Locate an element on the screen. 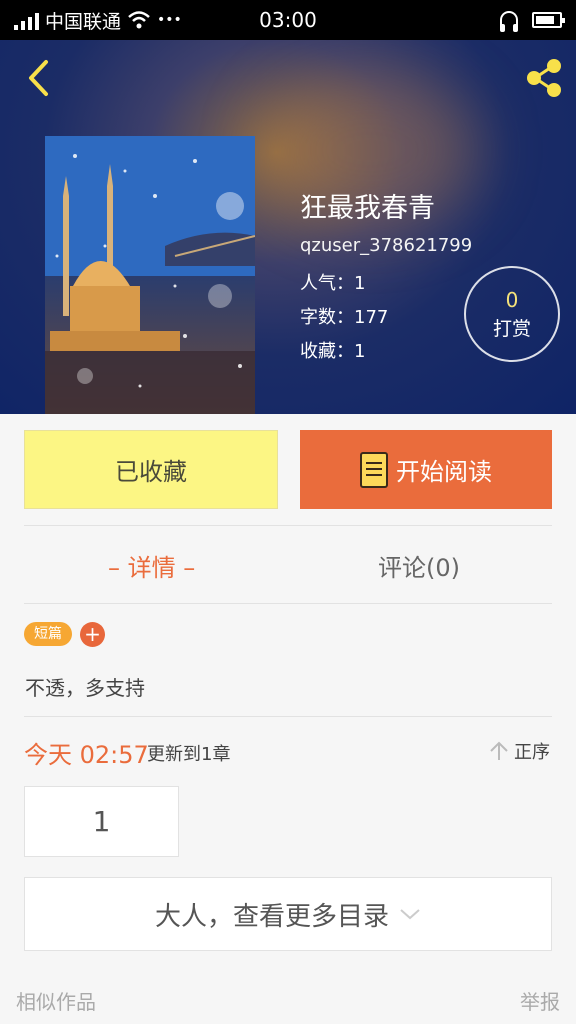 This screenshot has height=1024, width=576. favorites-stat: 收藏：1 is located at coordinates (333, 351).